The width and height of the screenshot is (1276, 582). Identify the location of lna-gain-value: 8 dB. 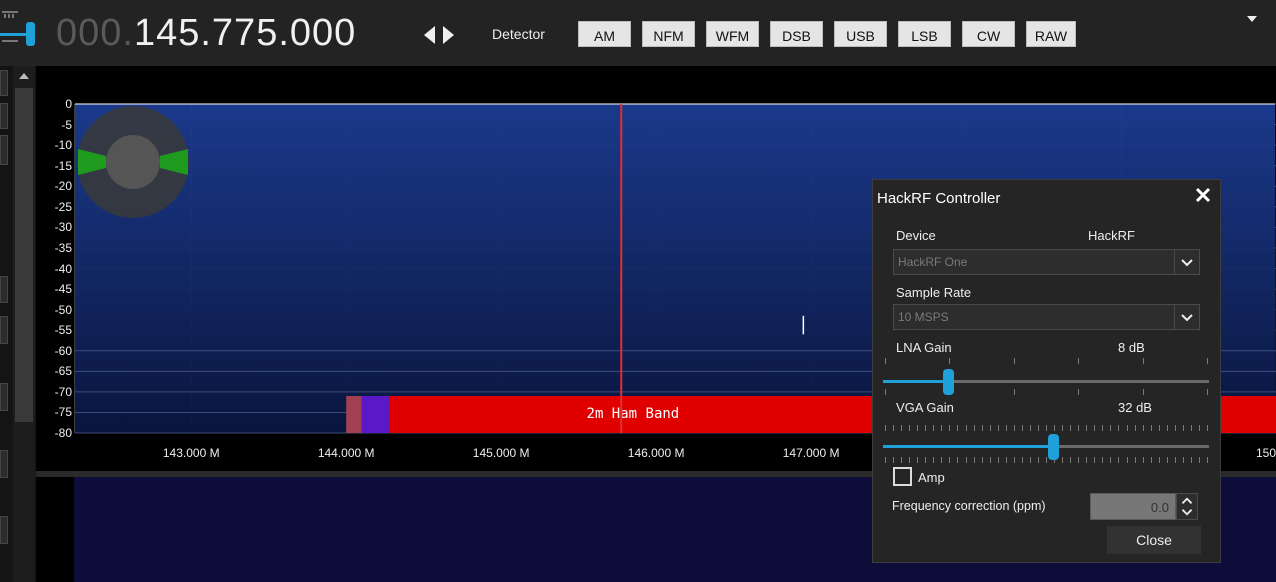
(1131, 347).